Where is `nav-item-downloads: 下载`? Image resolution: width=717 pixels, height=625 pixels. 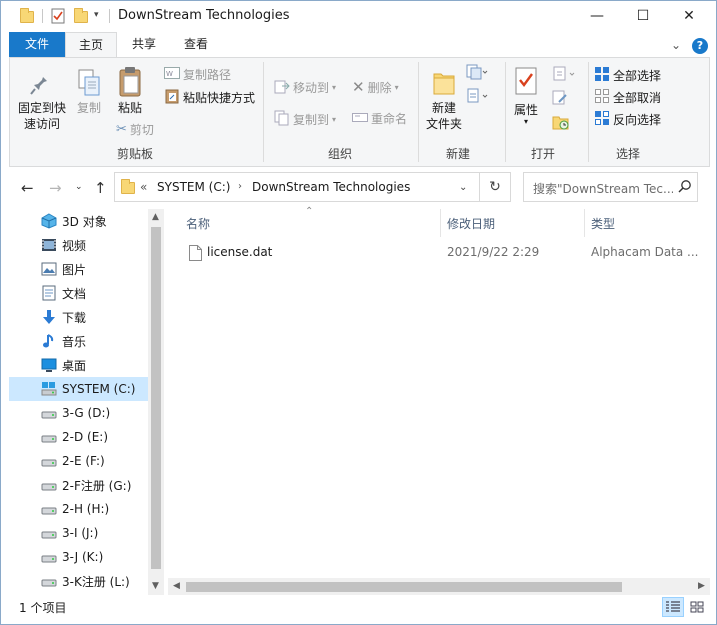
nav-item-downloads: 下载 is located at coordinates (79, 317).